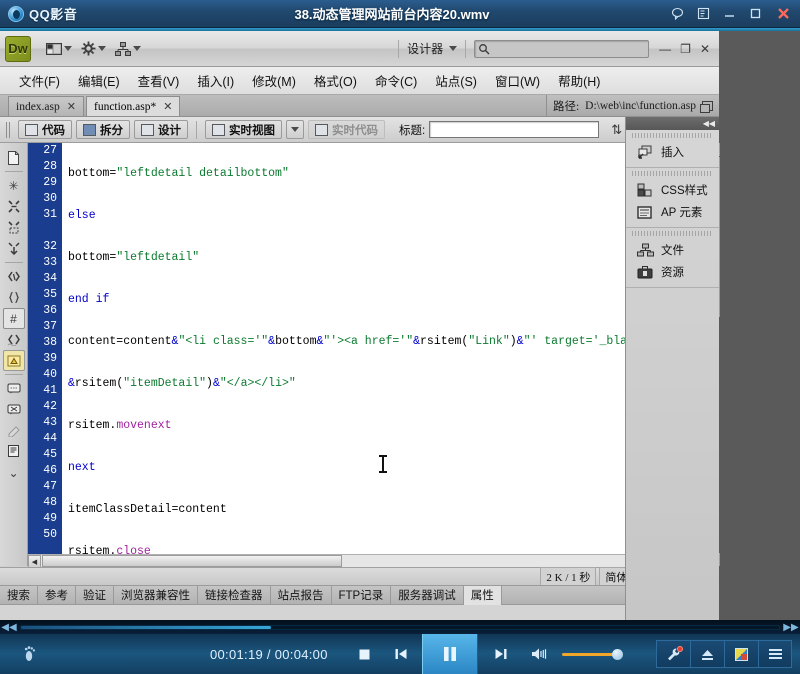  What do you see at coordinates (57, 595) in the screenshot?
I see `results-tab-reference: 参考` at bounding box center [57, 595].